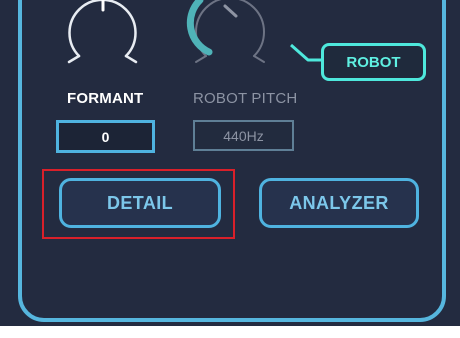 Image resolution: width=460 pixels, height=338 pixels. What do you see at coordinates (102, 32) in the screenshot?
I see `formant-knob` at bounding box center [102, 32].